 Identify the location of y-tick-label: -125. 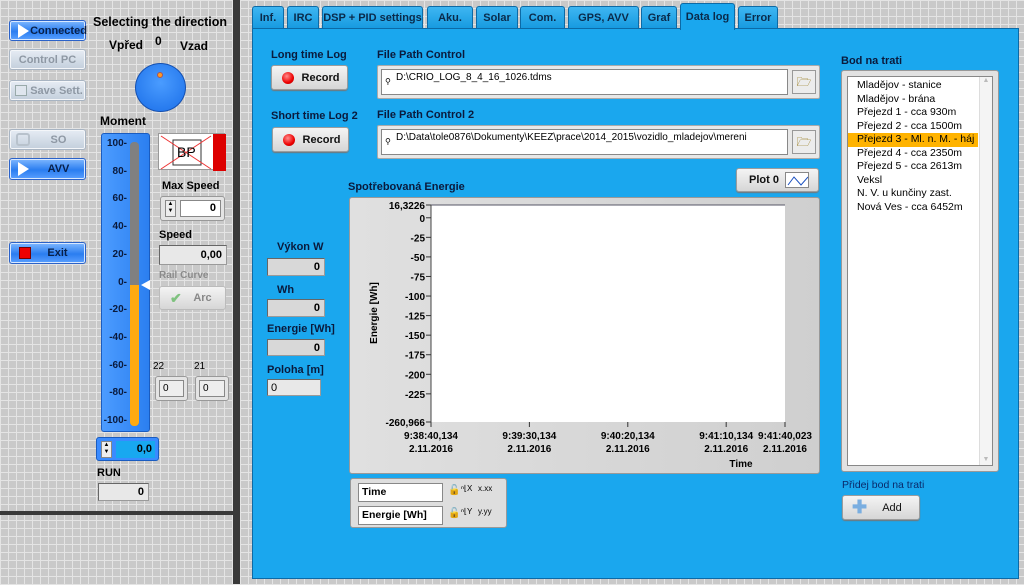
(415, 317).